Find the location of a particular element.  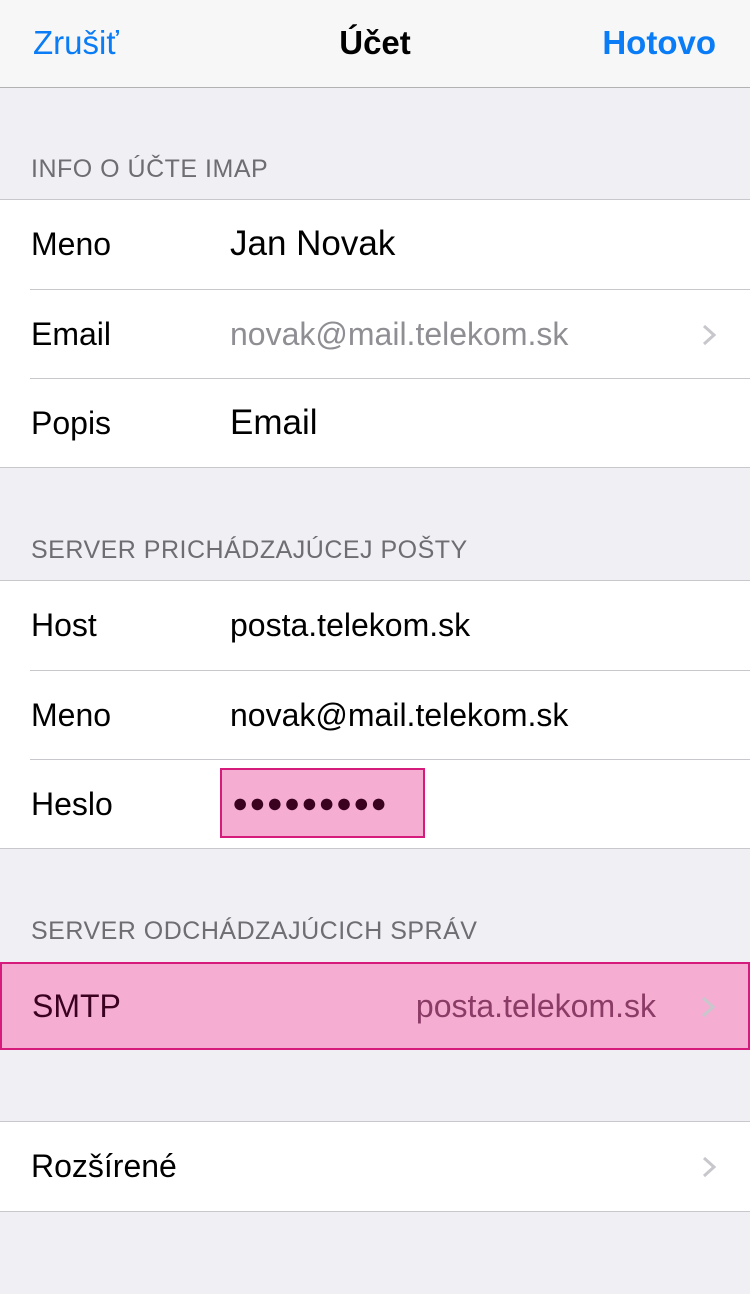

section-header-outgoing: SERVER ODCHÁDZAJÚCICH SPRÁV is located at coordinates (254, 931).